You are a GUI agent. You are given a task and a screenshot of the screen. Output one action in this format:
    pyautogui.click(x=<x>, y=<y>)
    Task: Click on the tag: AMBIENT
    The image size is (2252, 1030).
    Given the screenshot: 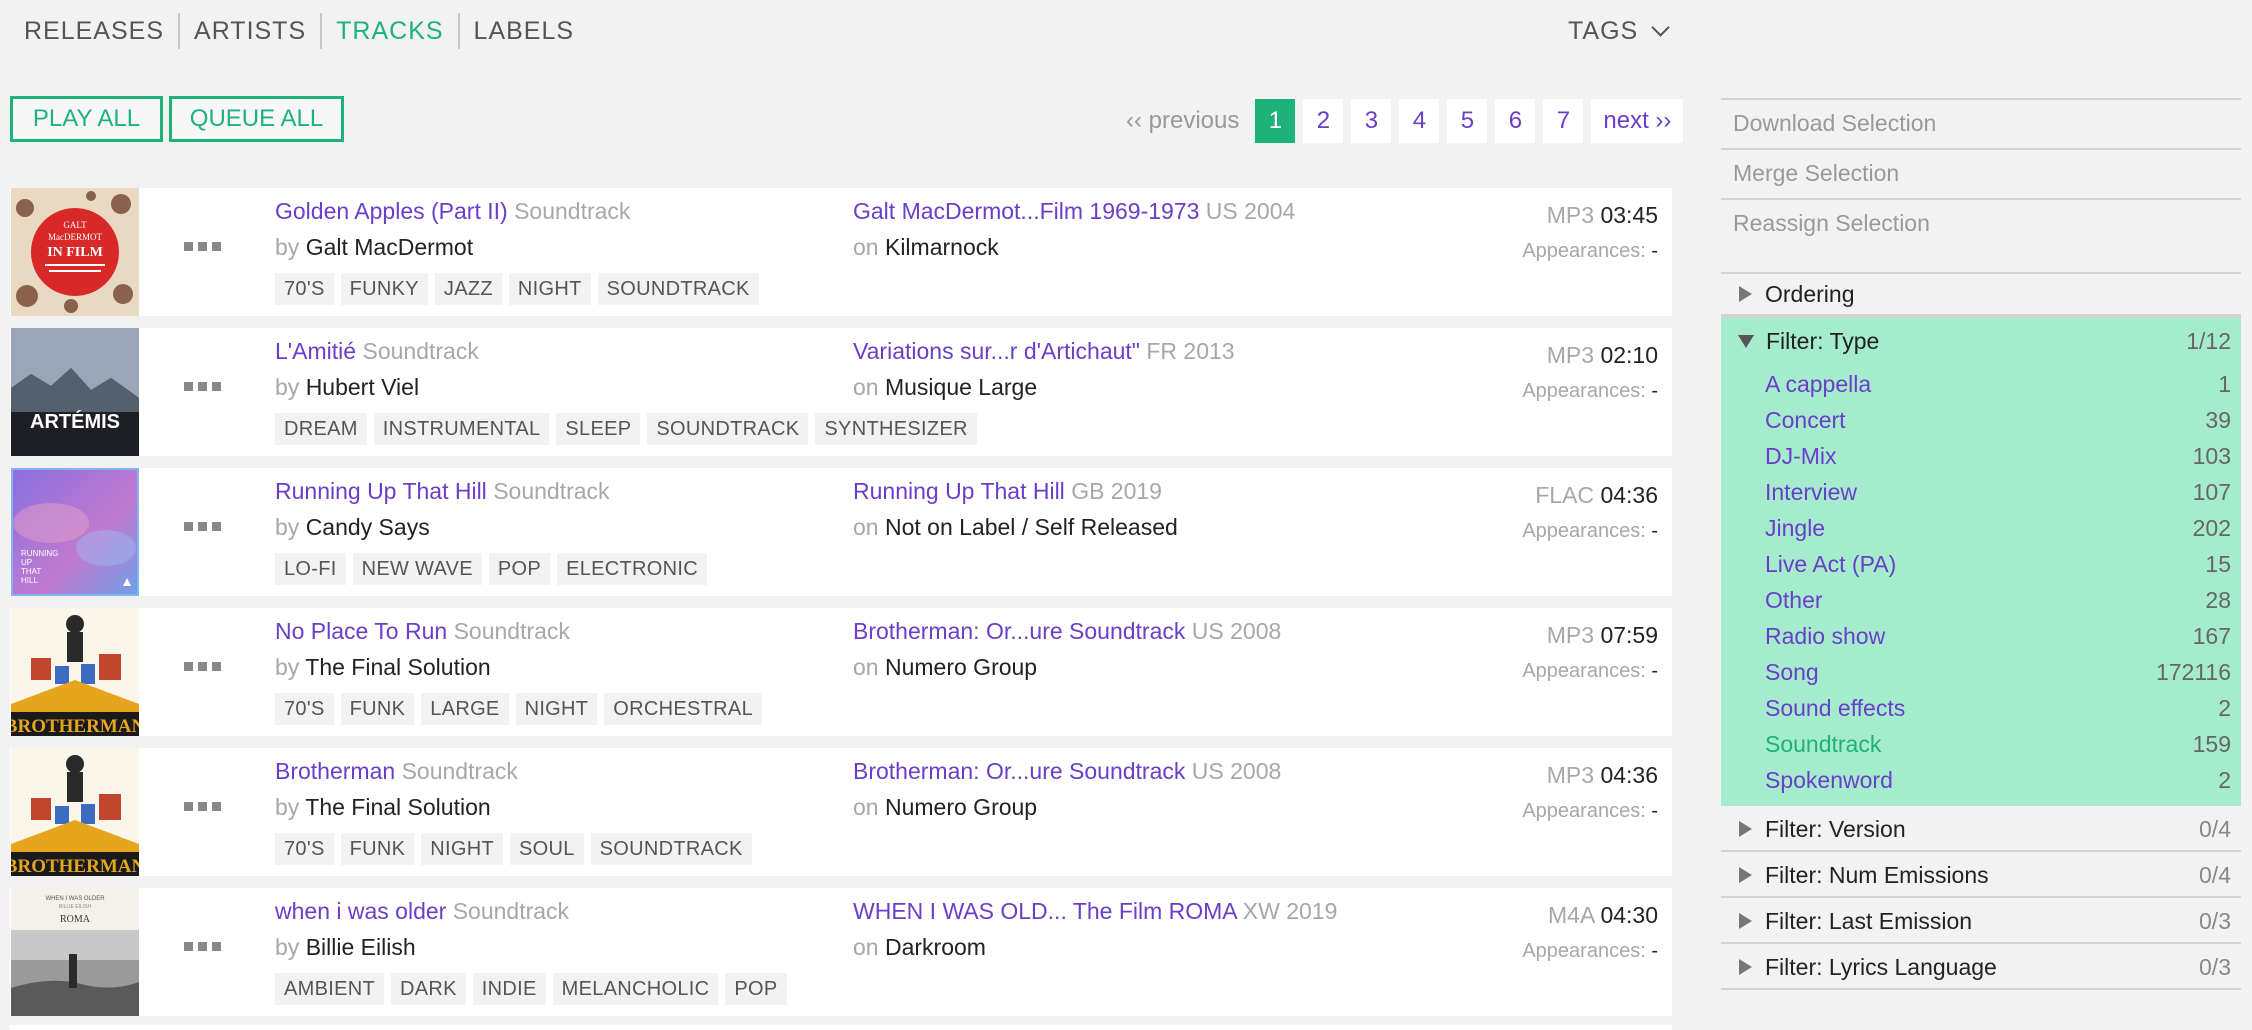 What is the action you would take?
    pyautogui.click(x=329, y=989)
    